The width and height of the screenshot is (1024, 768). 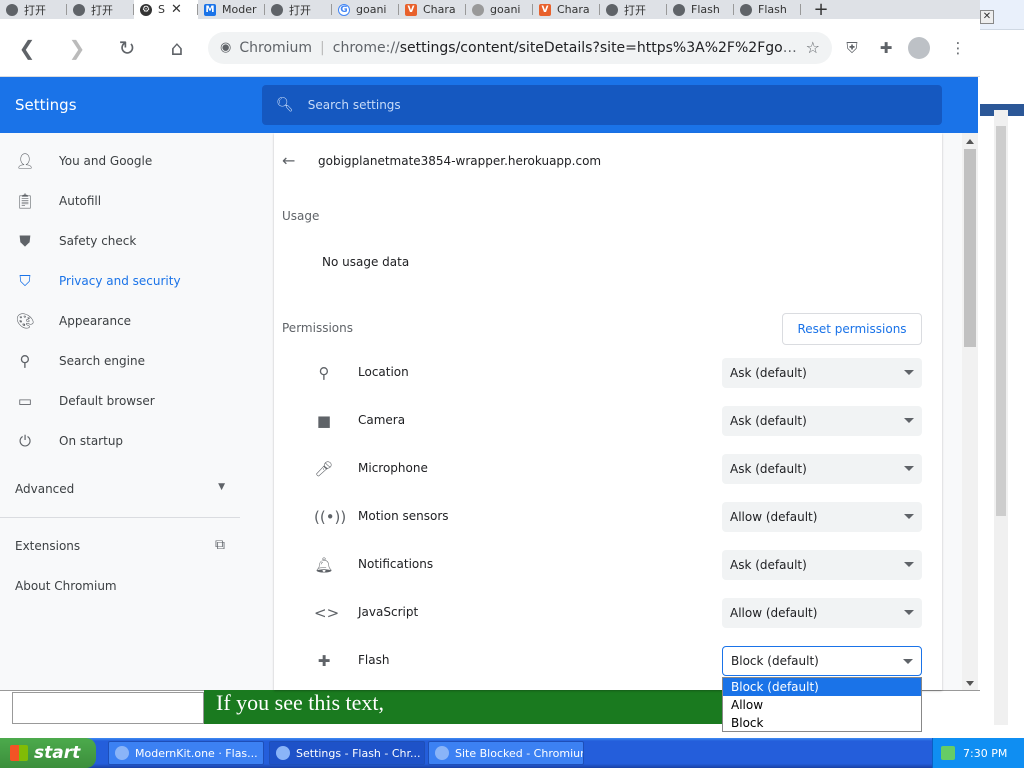 I want to click on sidebar-item-you-and-google: 👤︎ You and Google, so click(x=83, y=161).